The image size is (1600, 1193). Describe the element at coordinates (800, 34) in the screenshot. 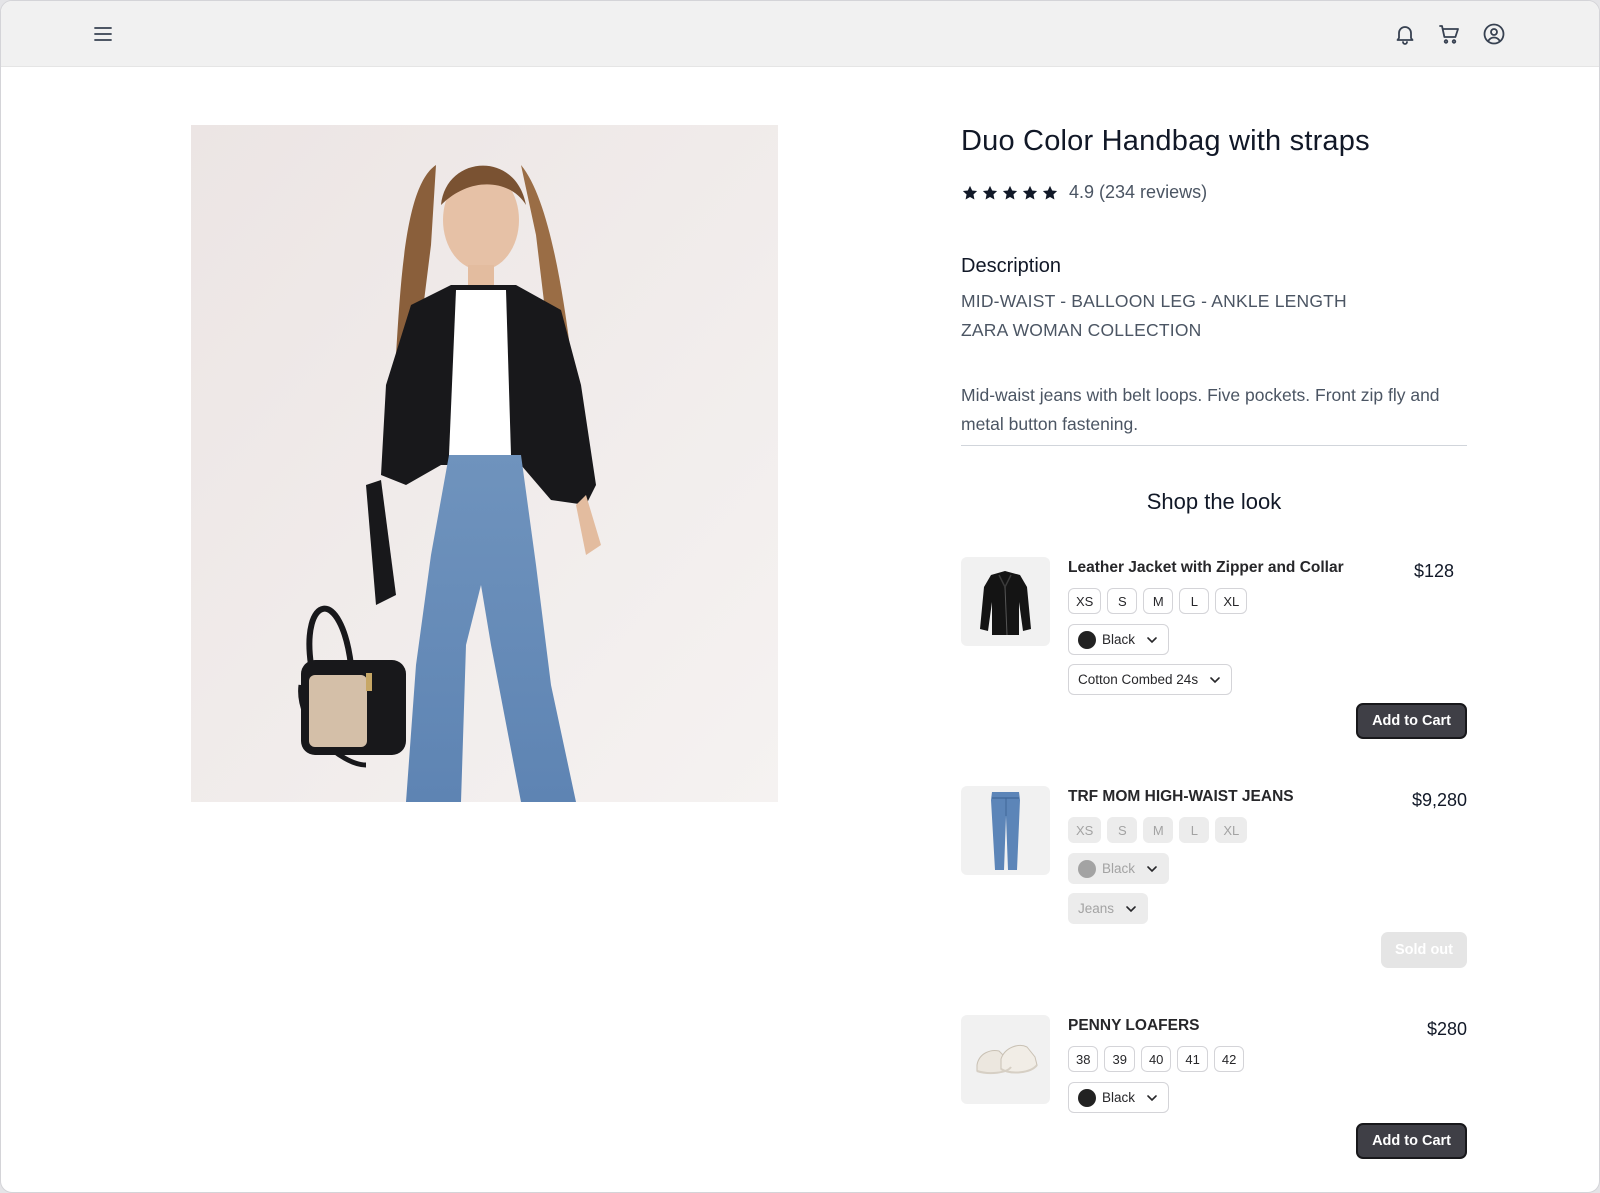

I see `top-bar` at that location.